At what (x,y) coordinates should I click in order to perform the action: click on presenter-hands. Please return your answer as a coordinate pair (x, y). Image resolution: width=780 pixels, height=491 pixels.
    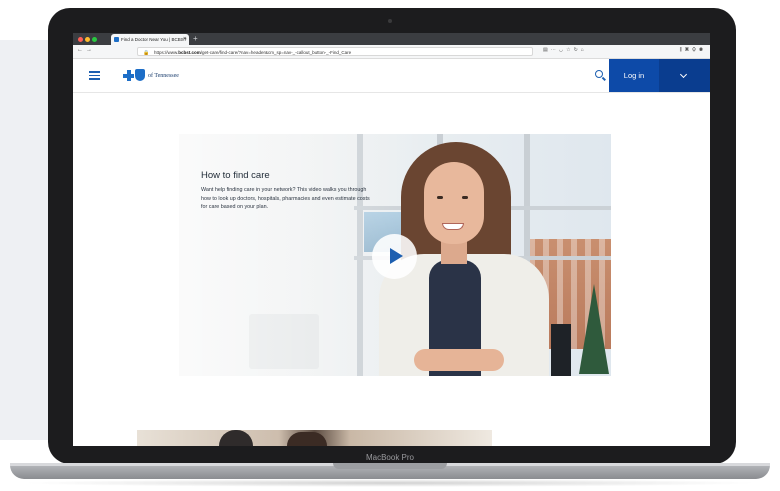
    Looking at the image, I should click on (459, 360).